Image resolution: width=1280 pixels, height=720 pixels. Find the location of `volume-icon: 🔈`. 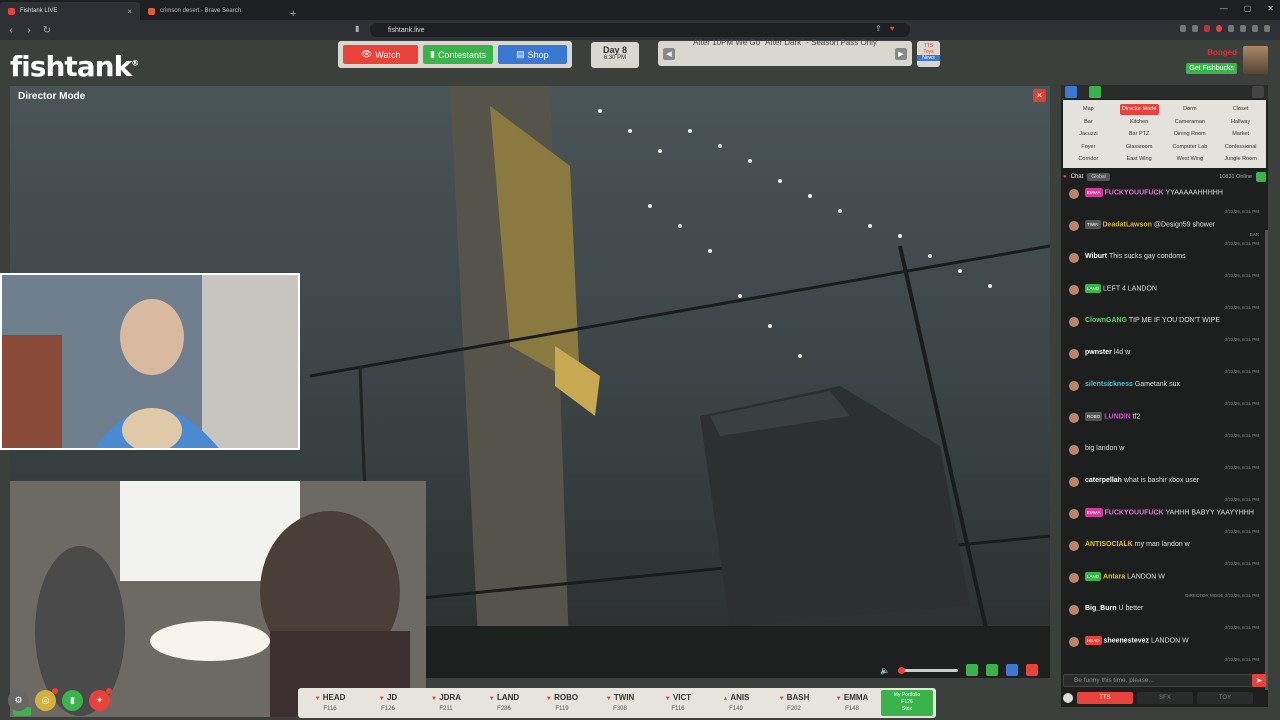

volume-icon: 🔈 is located at coordinates (885, 670).